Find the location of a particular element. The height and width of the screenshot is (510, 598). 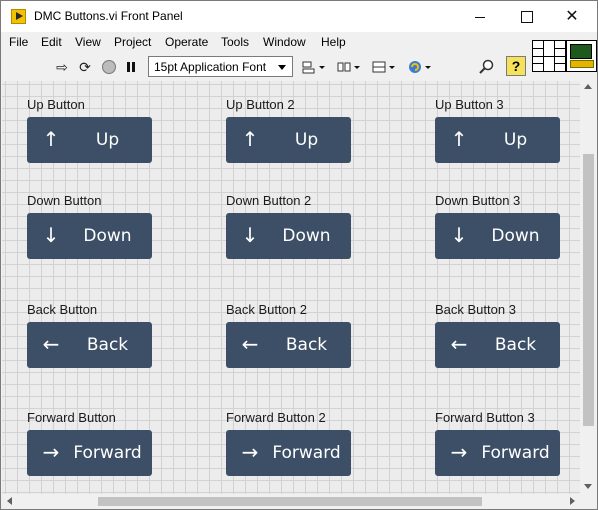

up-button-3-label: Up Button 3 is located at coordinates (469, 104).